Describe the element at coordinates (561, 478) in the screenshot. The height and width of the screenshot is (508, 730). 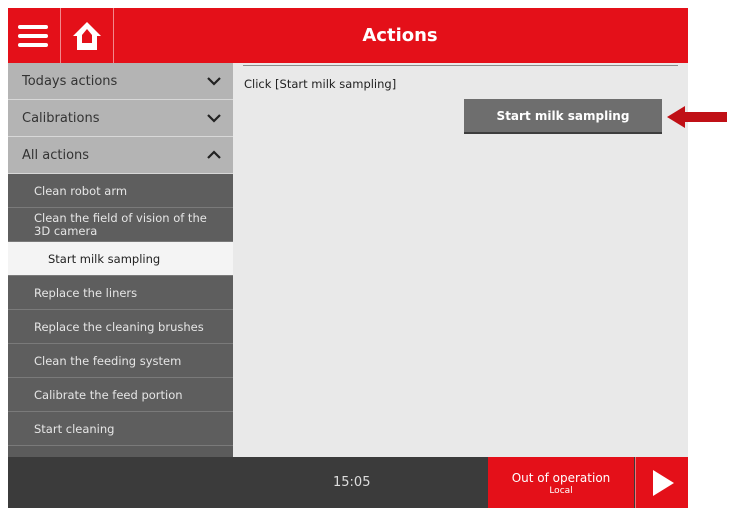
I see `status-main-label: Out of operation` at that location.